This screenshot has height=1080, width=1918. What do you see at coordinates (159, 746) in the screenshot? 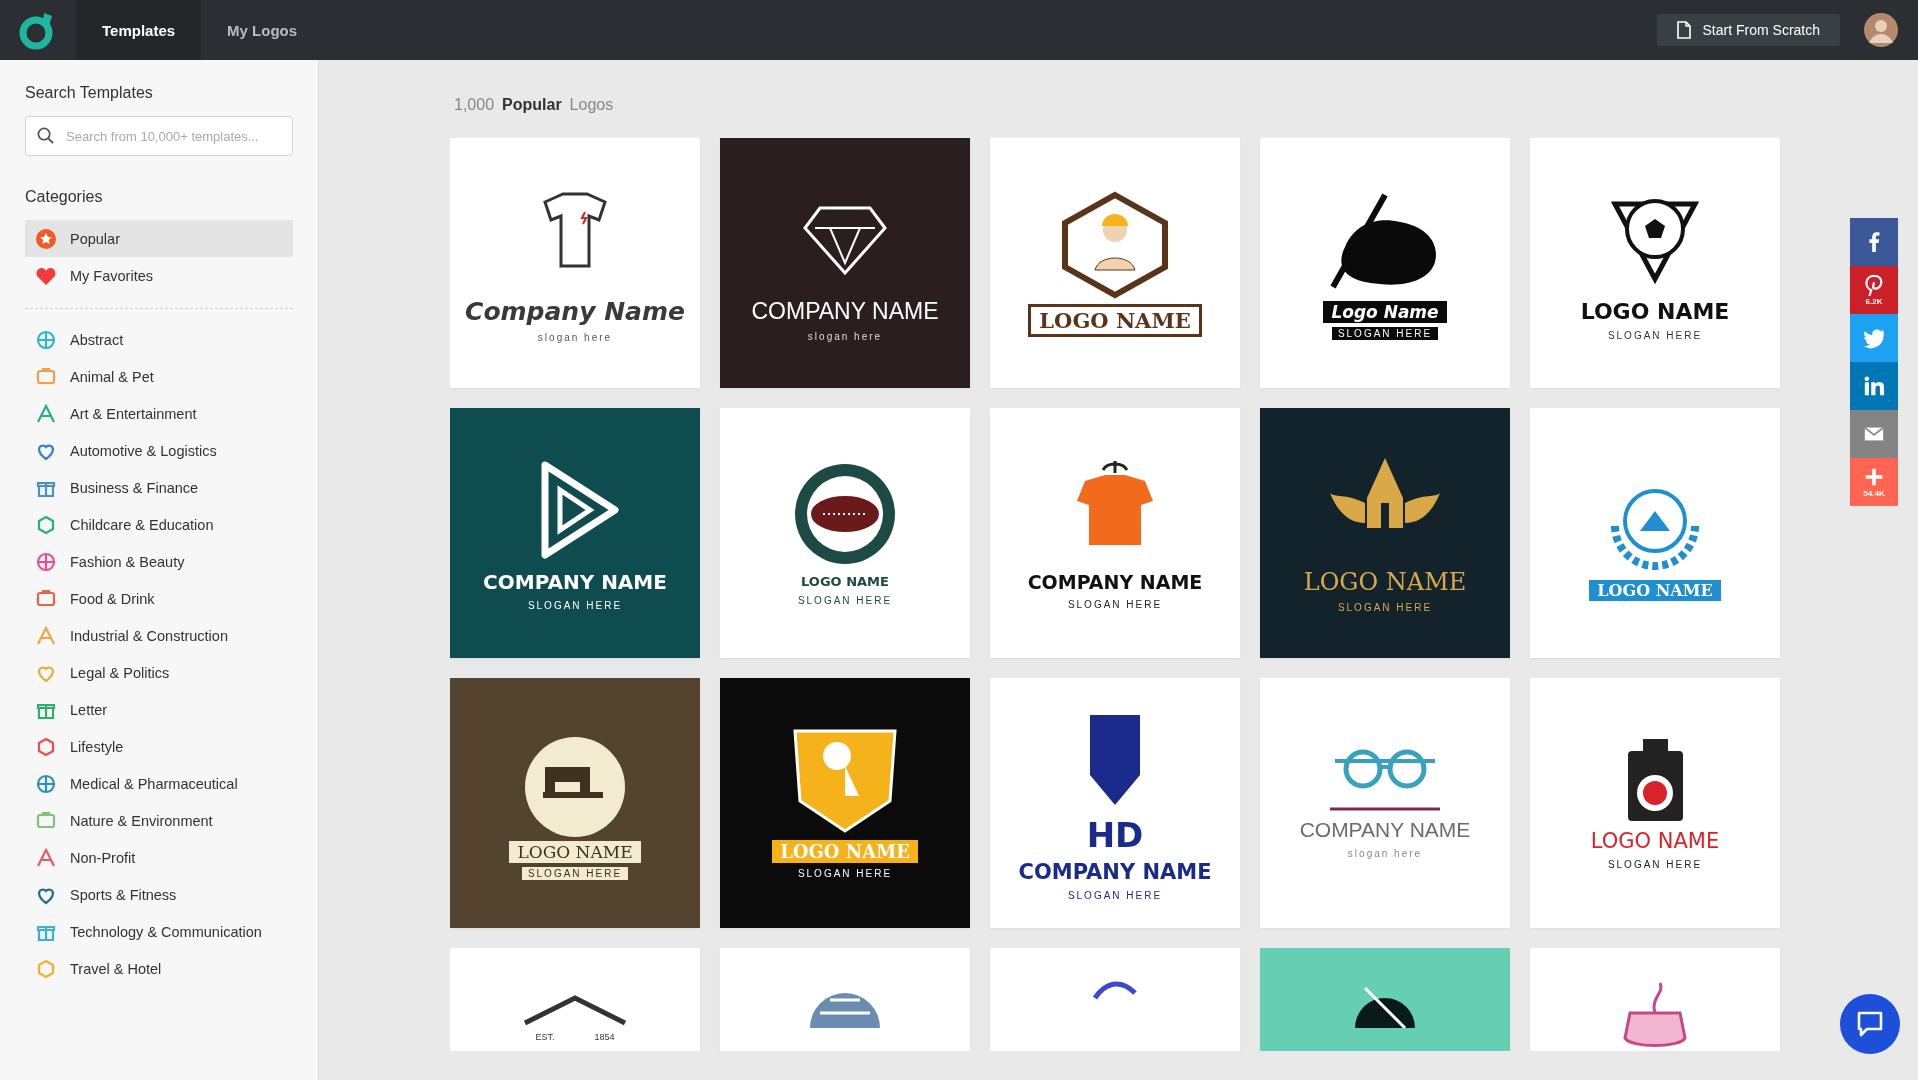
I see `category-item: Lifestyle` at bounding box center [159, 746].